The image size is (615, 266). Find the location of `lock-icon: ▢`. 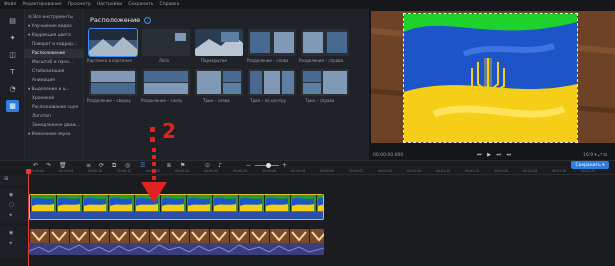

lock-icon: ▢ is located at coordinates (11, 205).